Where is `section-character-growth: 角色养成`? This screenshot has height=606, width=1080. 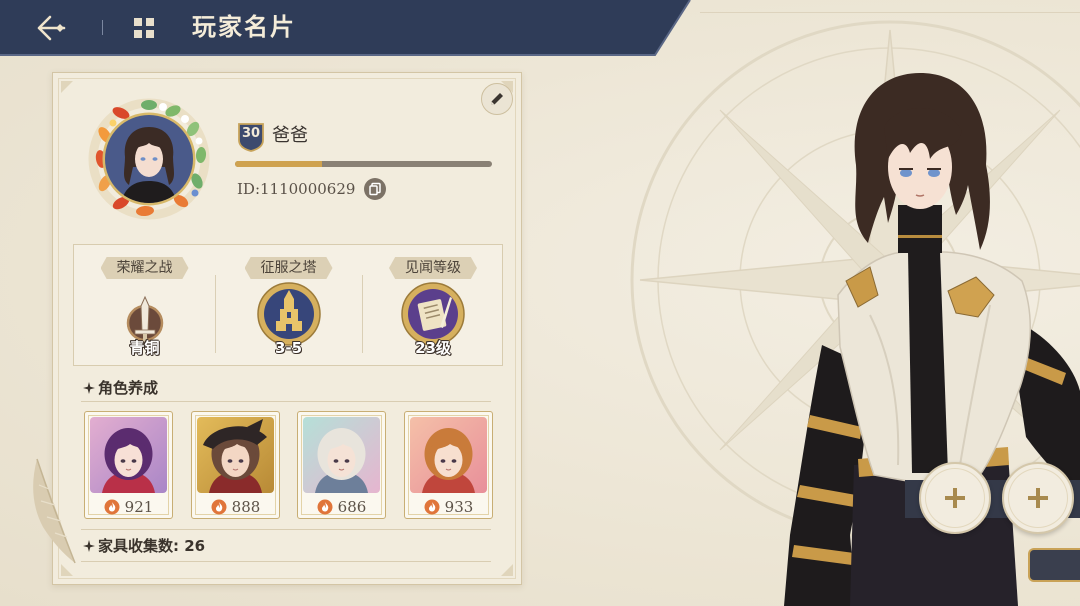
section-character-growth: 角色养成 is located at coordinates (120, 388).